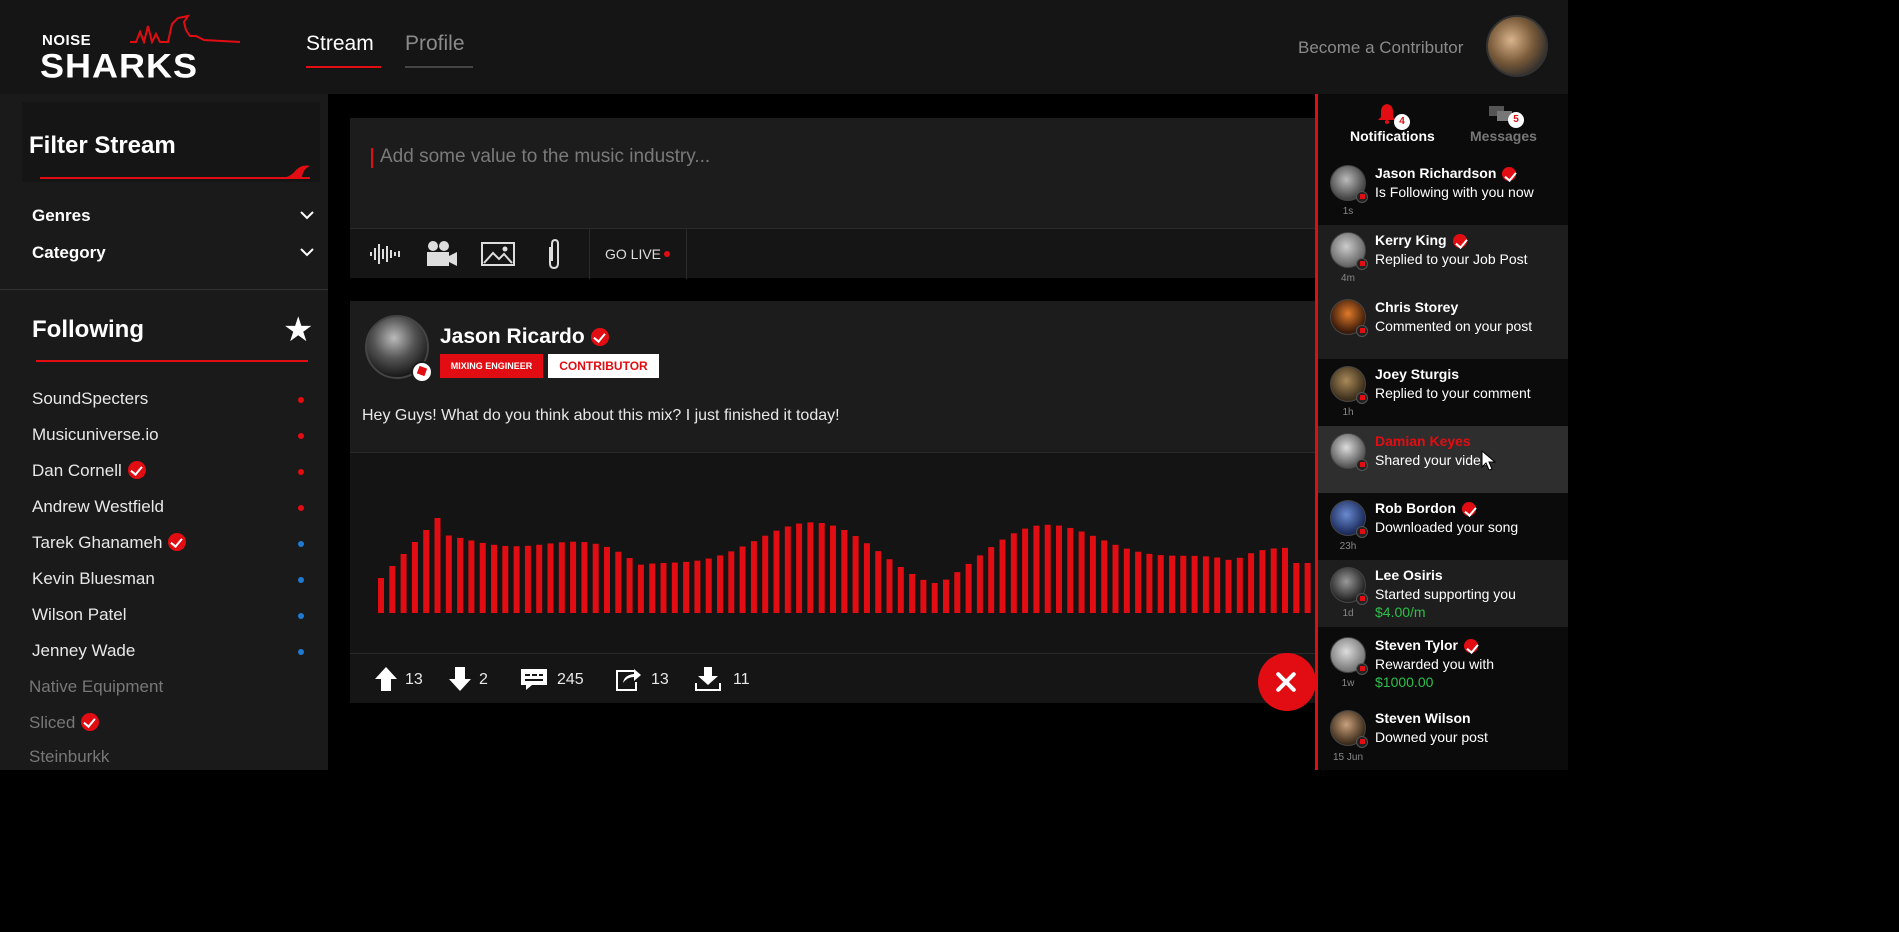 The height and width of the screenshot is (932, 1899). Describe the element at coordinates (168, 724) in the screenshot. I see `following-item: Sliced` at that location.